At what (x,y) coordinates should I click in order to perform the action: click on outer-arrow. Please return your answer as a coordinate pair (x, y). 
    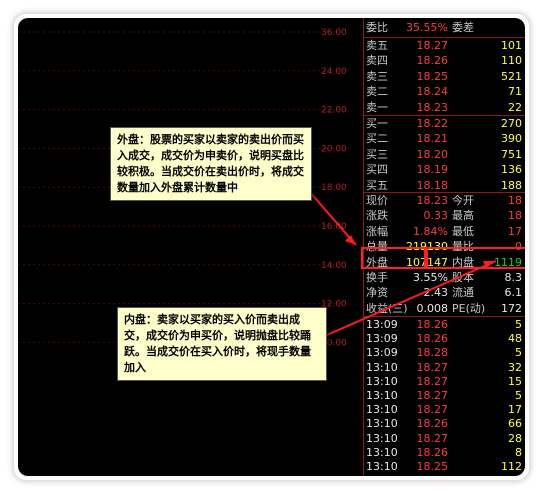
    Looking at the image, I should click on (332, 217).